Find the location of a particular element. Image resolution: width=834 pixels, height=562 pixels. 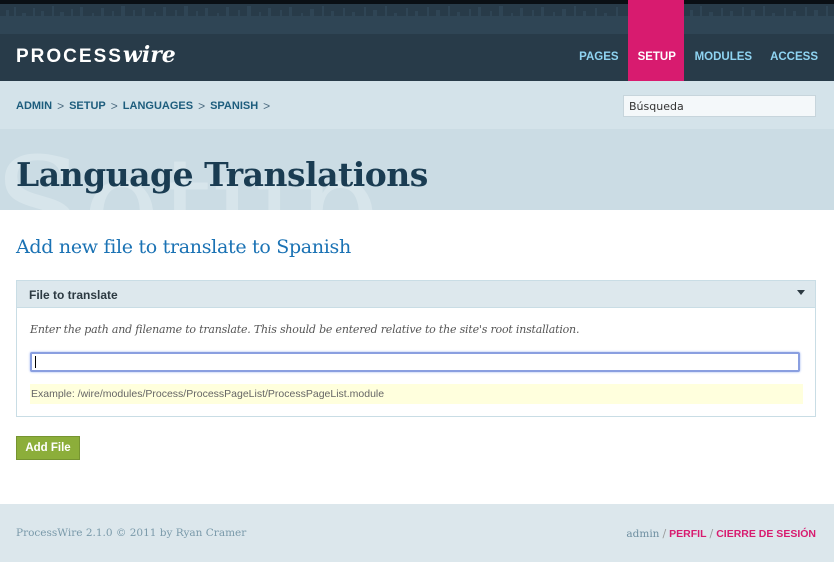

processwire-logo: PROCESSwire is located at coordinates (96, 56).